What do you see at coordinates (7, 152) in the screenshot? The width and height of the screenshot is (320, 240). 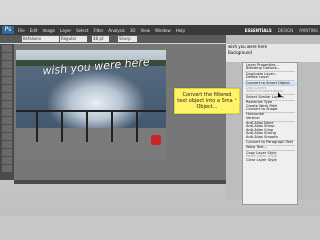 I see `dodge-tool-icon` at bounding box center [7, 152].